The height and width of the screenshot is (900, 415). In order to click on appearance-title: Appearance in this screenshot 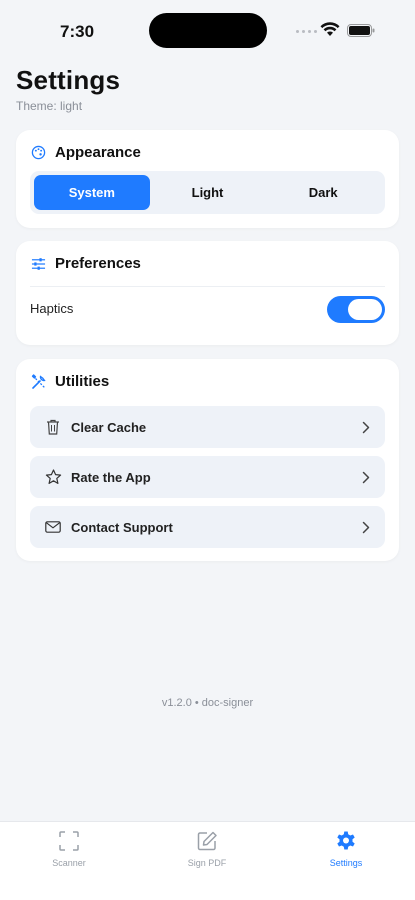, I will do `click(98, 152)`.